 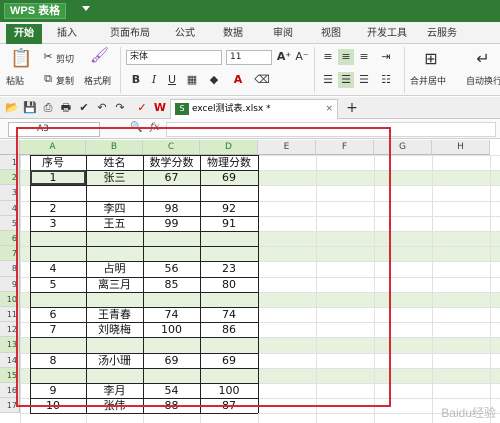 I want to click on tab-insert: 插入, so click(x=67, y=34).